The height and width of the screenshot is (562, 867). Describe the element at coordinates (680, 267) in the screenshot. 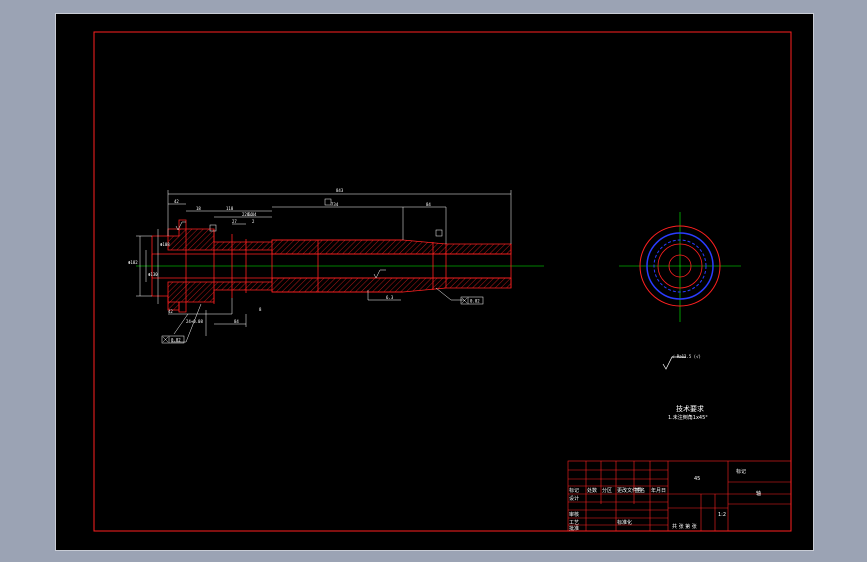

I see `shaft-end-view` at that location.